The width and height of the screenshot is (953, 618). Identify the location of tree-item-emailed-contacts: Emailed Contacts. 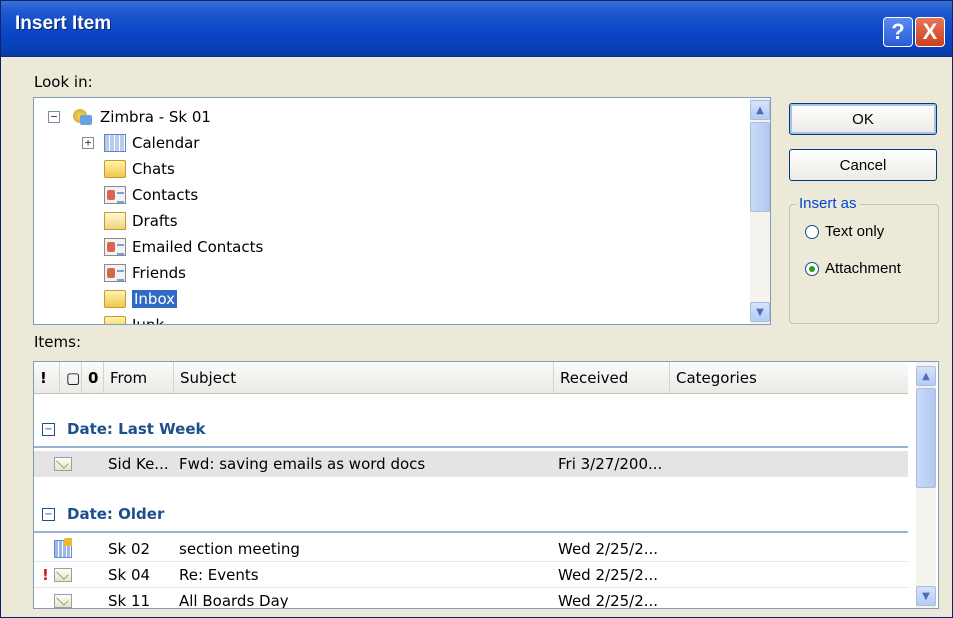
(183, 247).